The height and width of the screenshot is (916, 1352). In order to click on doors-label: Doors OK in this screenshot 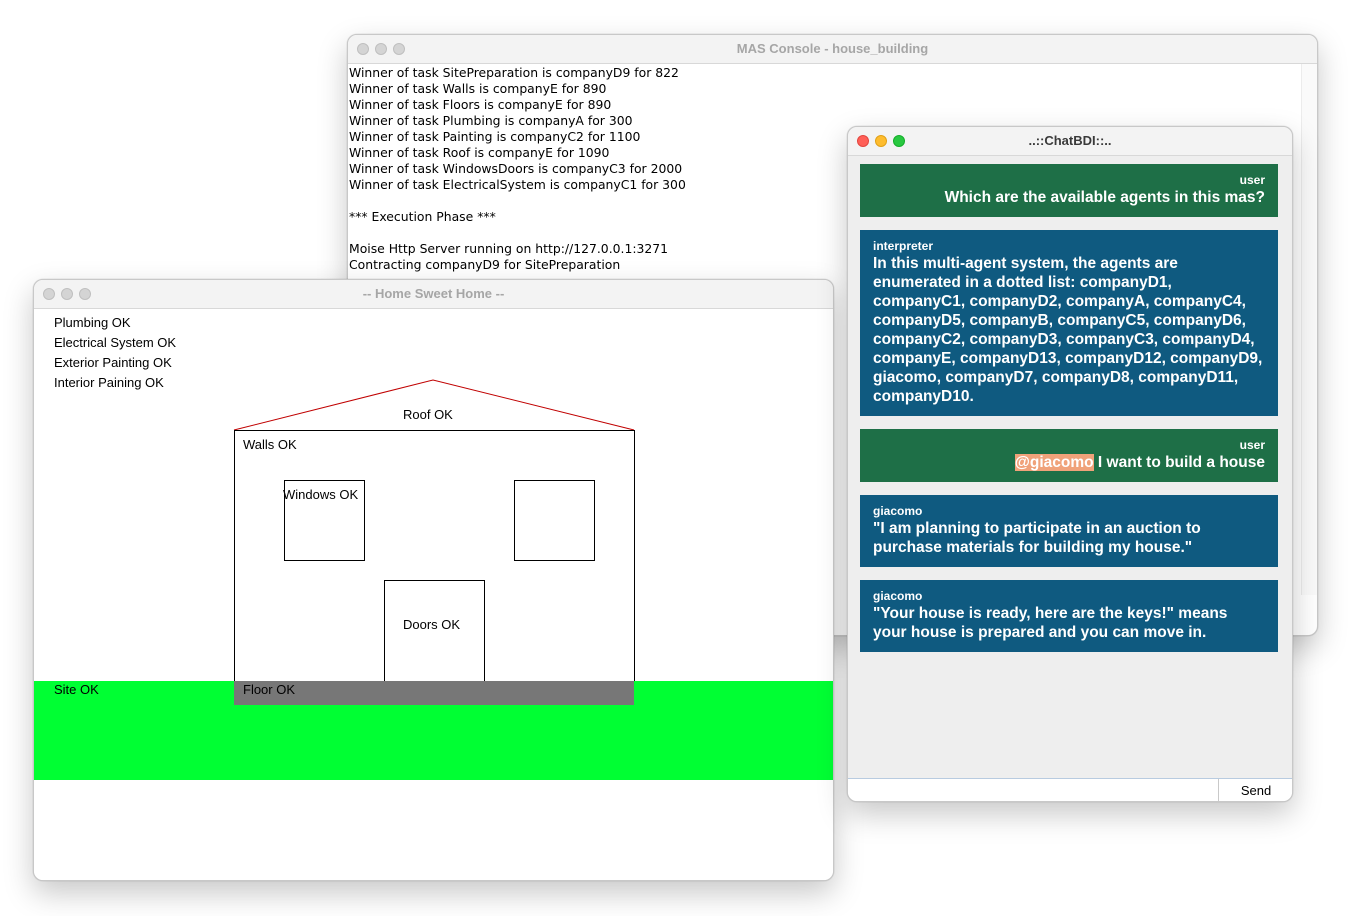, I will do `click(432, 624)`.